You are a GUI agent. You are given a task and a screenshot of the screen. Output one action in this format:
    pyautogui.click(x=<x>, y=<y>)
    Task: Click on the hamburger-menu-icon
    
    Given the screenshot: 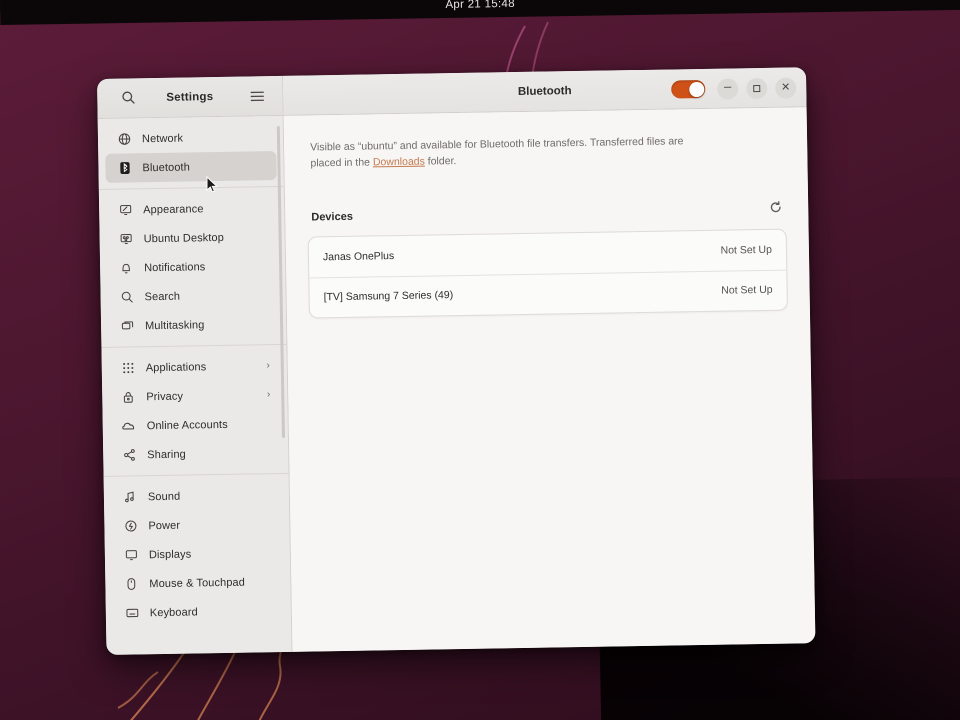 What is the action you would take?
    pyautogui.click(x=257, y=98)
    